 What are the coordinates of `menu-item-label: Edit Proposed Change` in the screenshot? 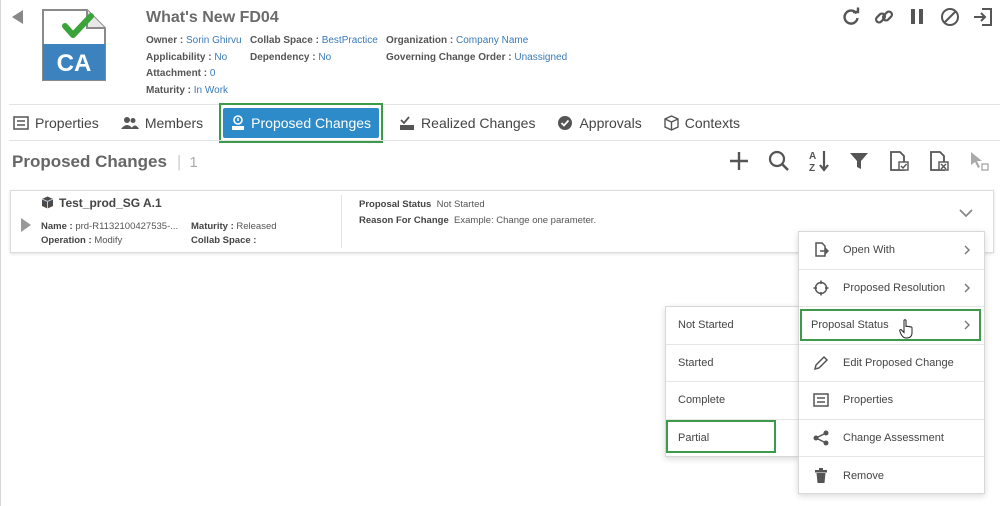 It's located at (898, 362).